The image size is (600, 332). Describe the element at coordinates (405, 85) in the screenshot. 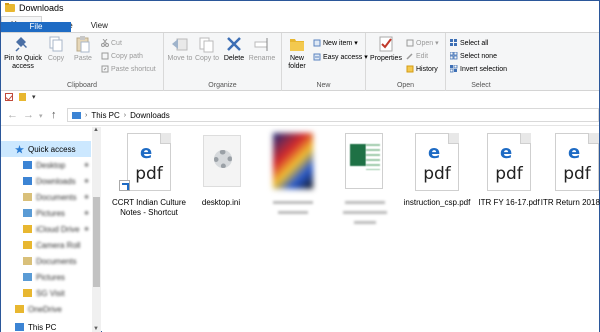

I see `open-label: Open` at that location.